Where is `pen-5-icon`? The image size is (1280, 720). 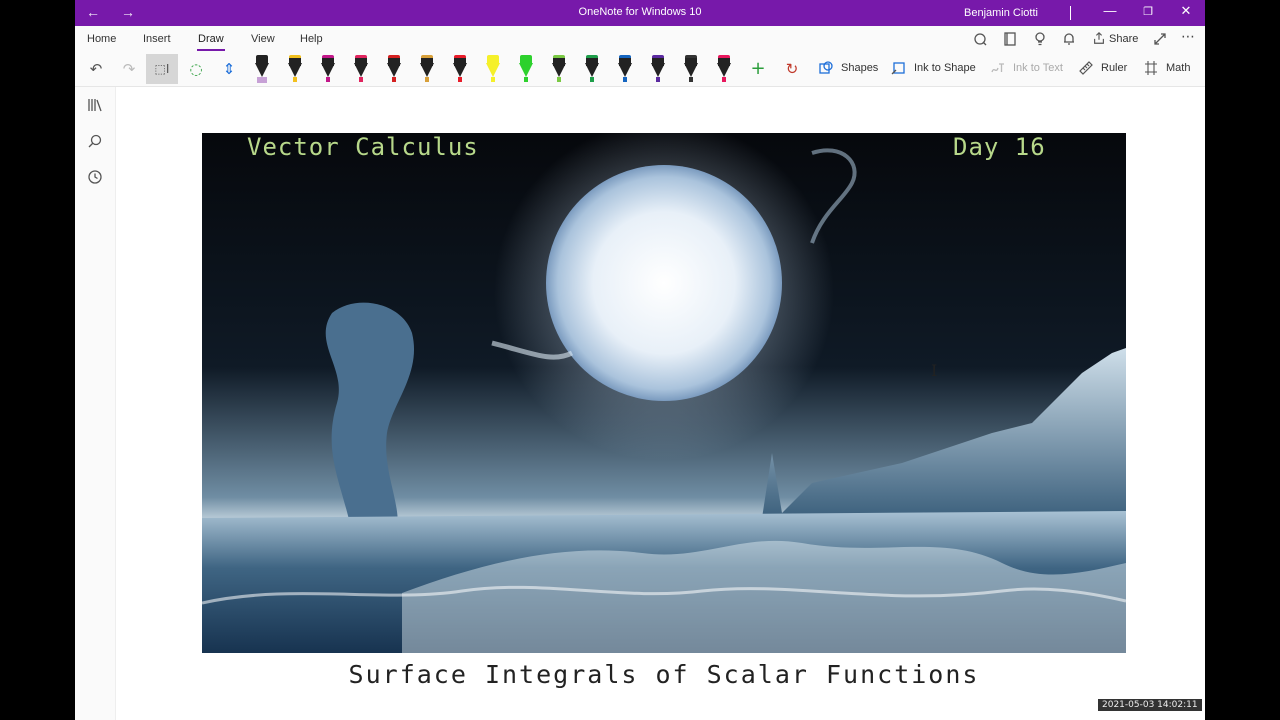
pen-5-icon is located at coordinates (394, 69).